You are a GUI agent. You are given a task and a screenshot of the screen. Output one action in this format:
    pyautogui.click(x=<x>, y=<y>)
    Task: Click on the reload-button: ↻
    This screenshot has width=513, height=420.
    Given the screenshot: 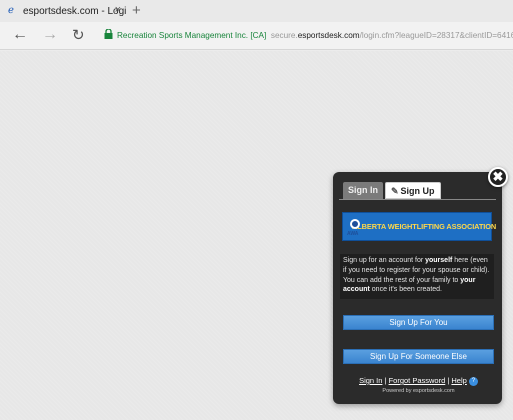 What is the action you would take?
    pyautogui.click(x=78, y=35)
    